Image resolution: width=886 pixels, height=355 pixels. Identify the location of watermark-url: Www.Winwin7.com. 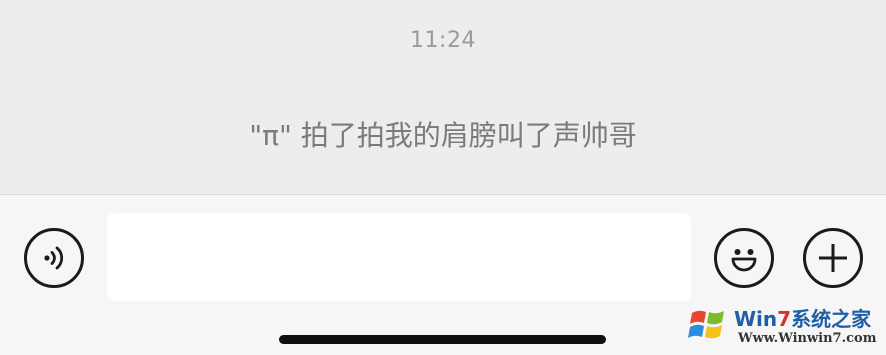
(807, 338).